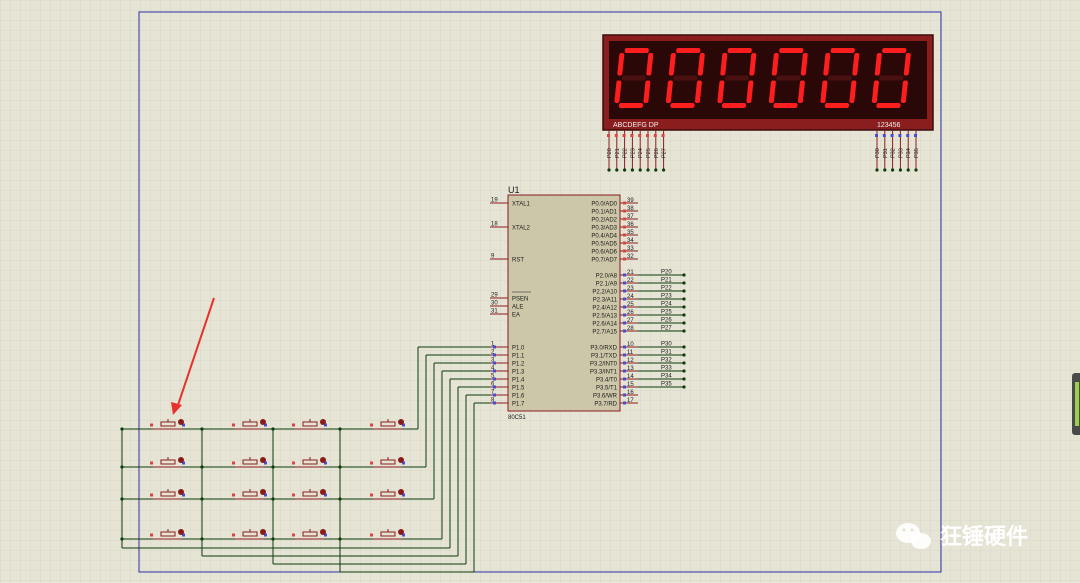 The height and width of the screenshot is (583, 1080). Describe the element at coordinates (604, 245) in the screenshot. I see `pin-name: P0.5/AD5` at that location.